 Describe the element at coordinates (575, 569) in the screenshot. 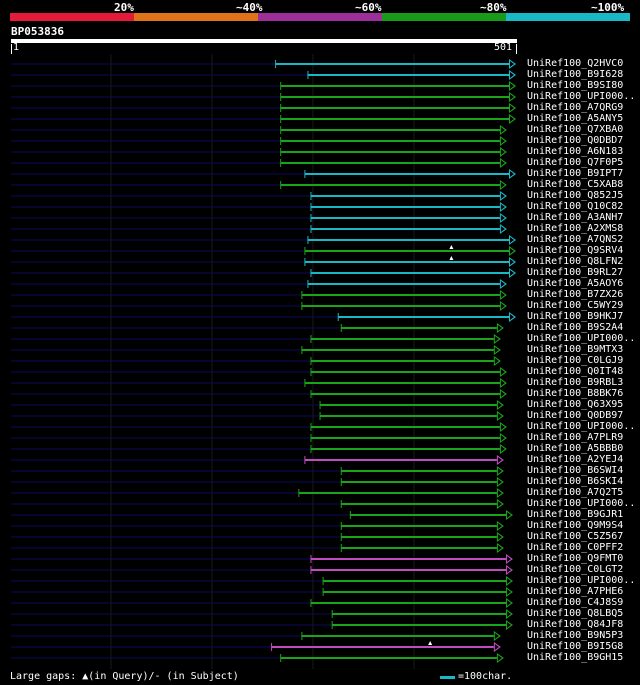

I see `hit-label: UniRef100_C0LGT2` at that location.